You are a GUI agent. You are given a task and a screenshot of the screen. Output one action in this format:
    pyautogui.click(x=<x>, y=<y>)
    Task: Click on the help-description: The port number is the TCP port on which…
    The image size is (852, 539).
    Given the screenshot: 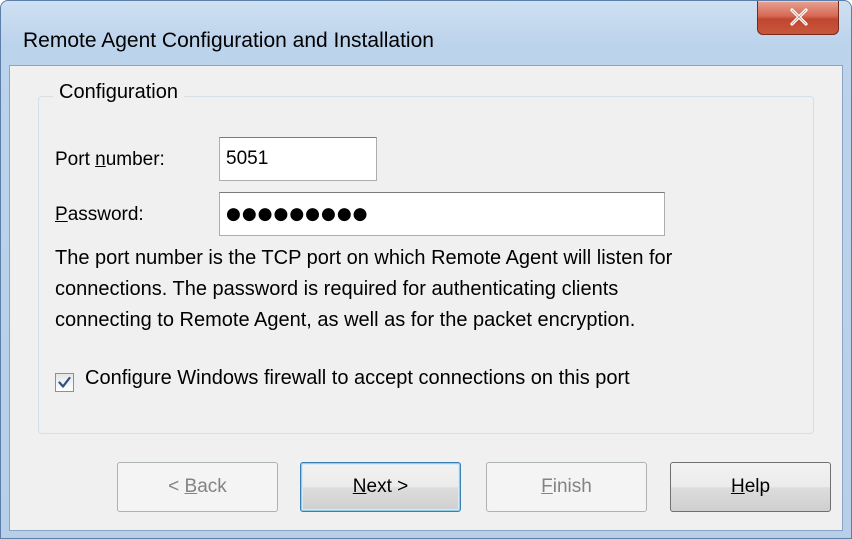 What is the action you would take?
    pyautogui.click(x=364, y=289)
    